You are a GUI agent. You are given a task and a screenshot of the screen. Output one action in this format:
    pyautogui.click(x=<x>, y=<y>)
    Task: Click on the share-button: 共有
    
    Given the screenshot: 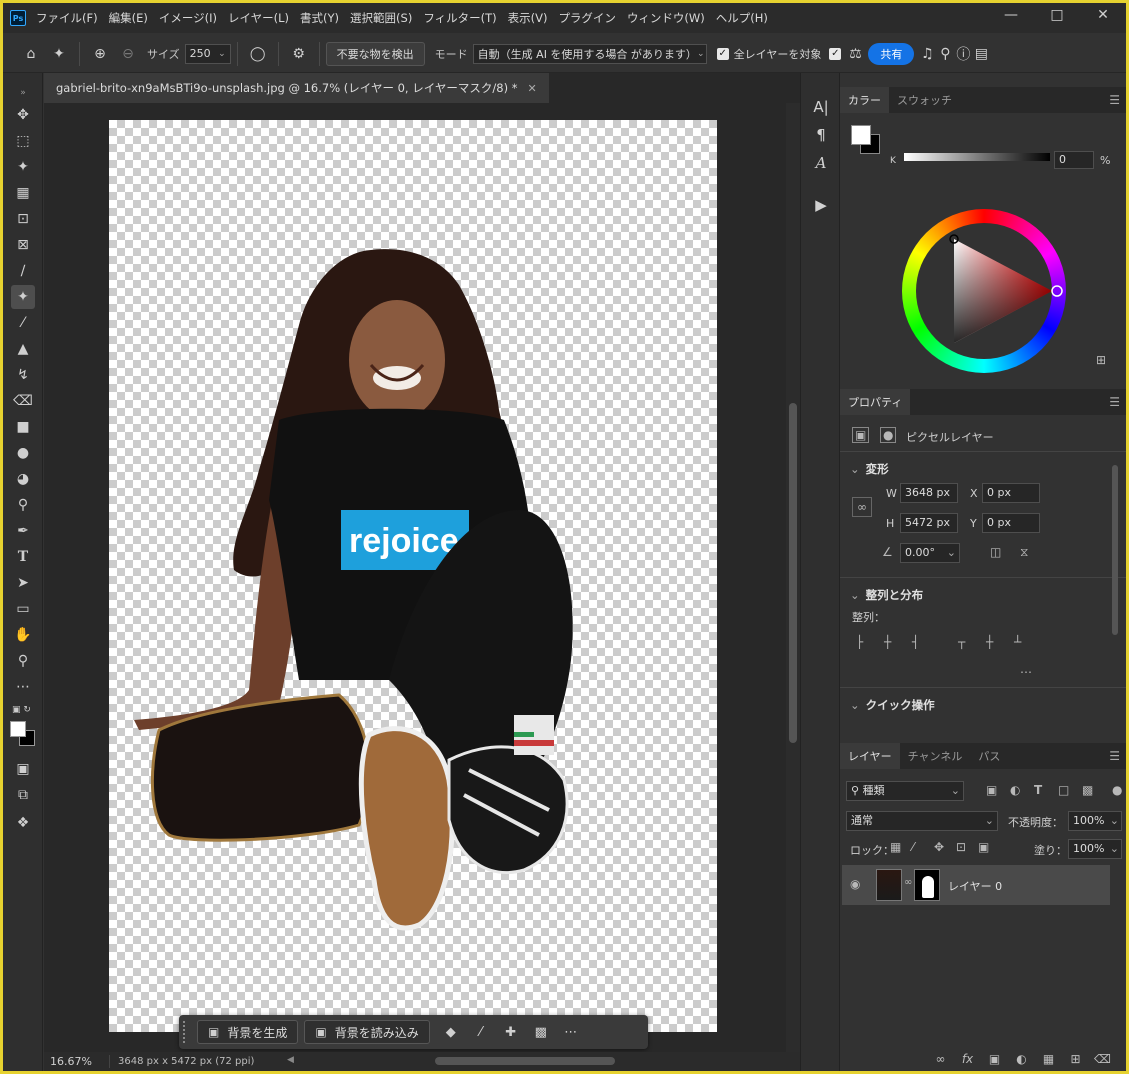 What is the action you would take?
    pyautogui.click(x=891, y=53)
    